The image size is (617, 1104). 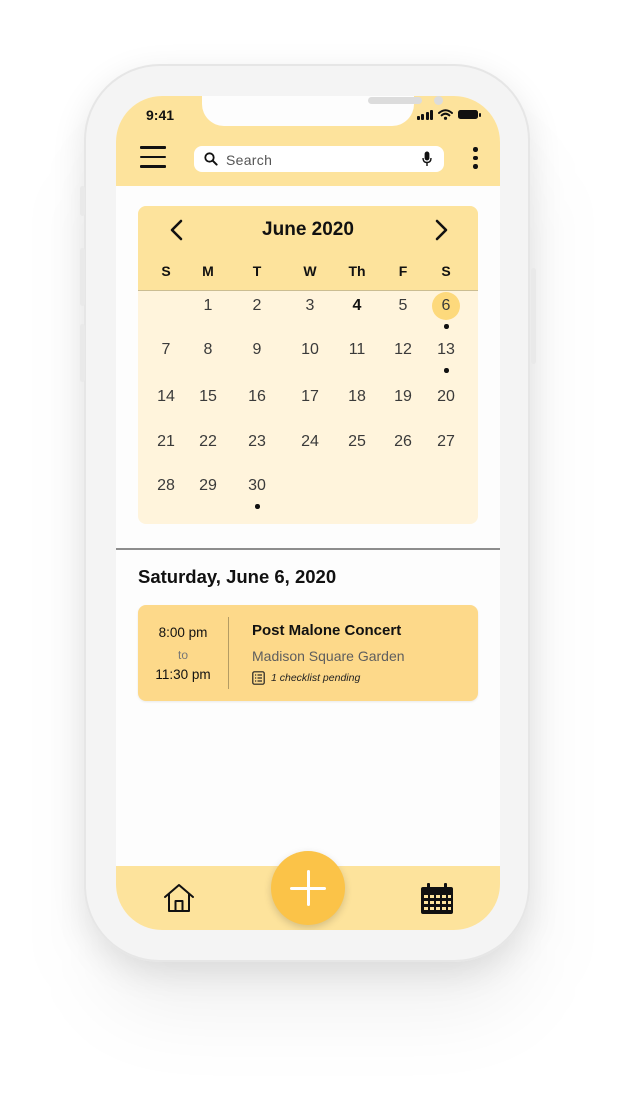 What do you see at coordinates (328, 656) in the screenshot?
I see `event-location: Madison Square Garden` at bounding box center [328, 656].